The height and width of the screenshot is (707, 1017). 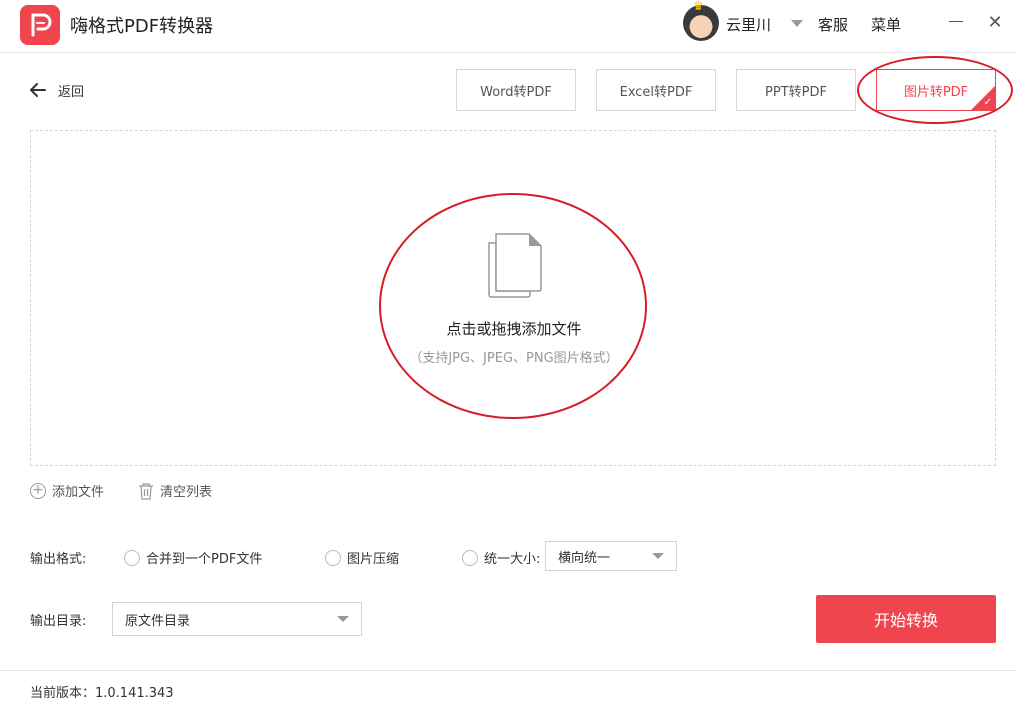 What do you see at coordinates (508, 688) in the screenshot?
I see `footer: 当前版本：1.0.141.343` at bounding box center [508, 688].